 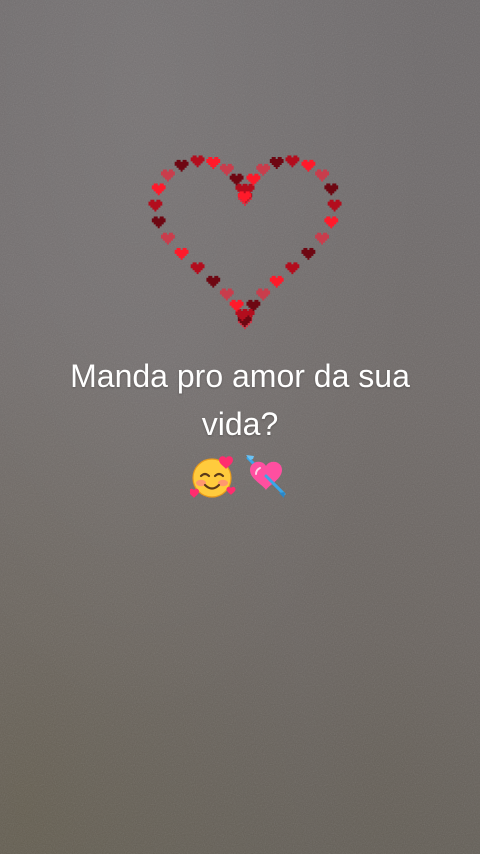 I want to click on smiling-face-with-hearts-icon, so click(x=212, y=477).